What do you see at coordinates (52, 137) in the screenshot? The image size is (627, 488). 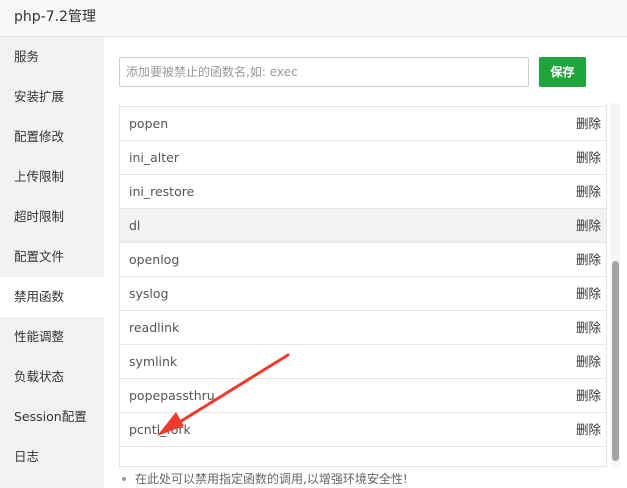 I see `sidebar-item-config-edit: 配置修改` at bounding box center [52, 137].